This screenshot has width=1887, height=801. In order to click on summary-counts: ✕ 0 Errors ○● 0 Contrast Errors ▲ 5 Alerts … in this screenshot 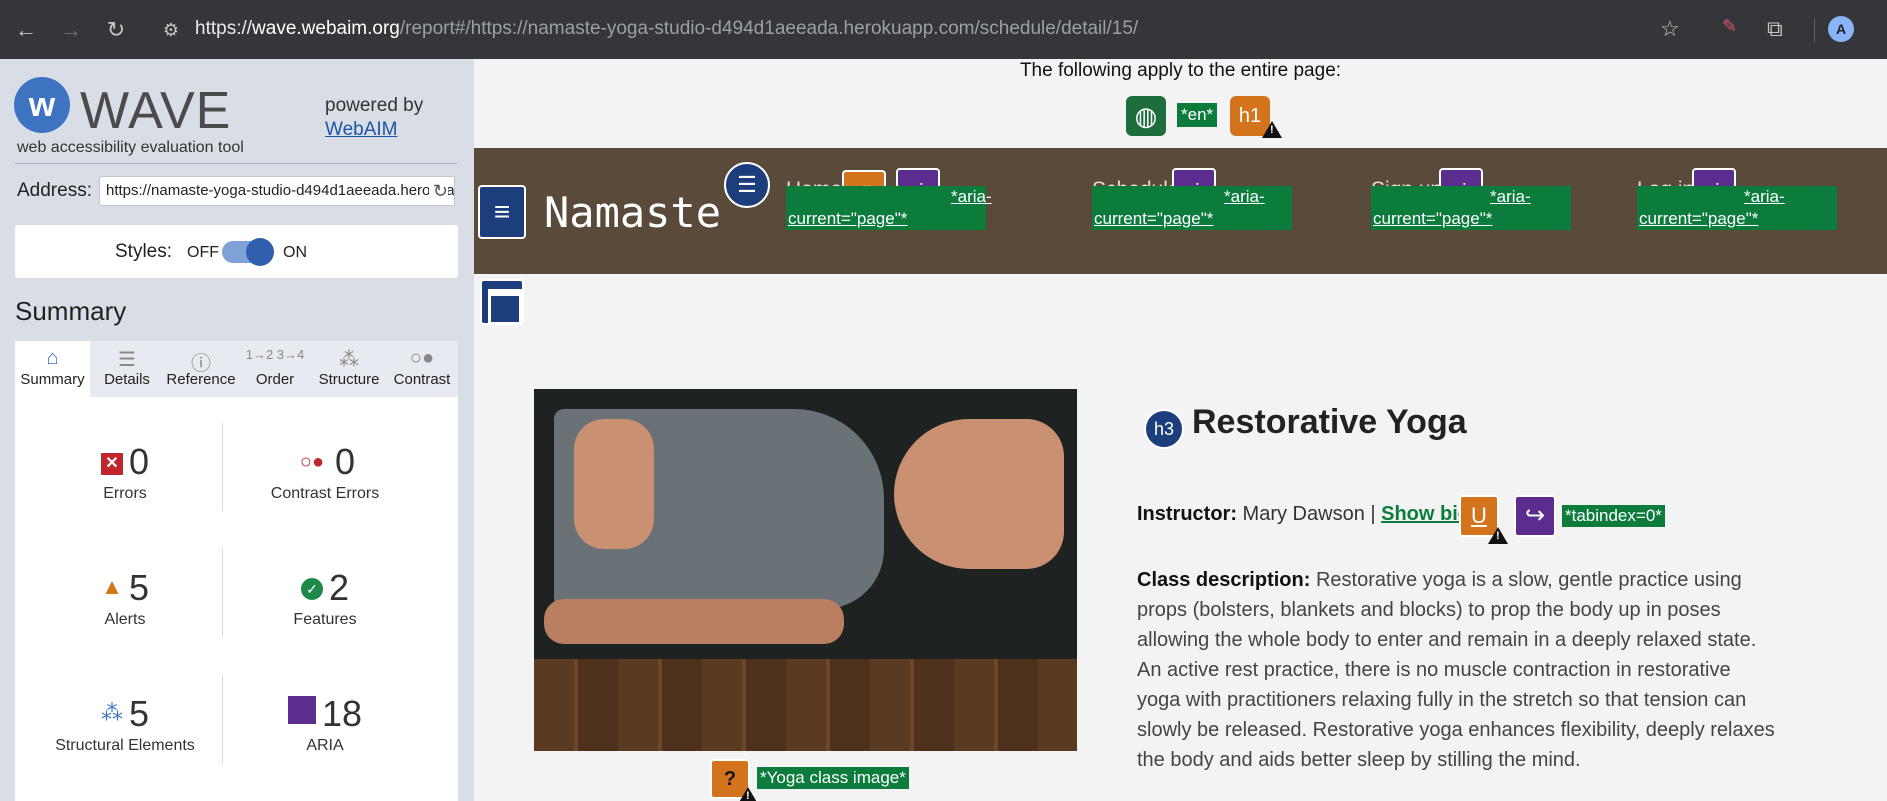, I will do `click(236, 599)`.